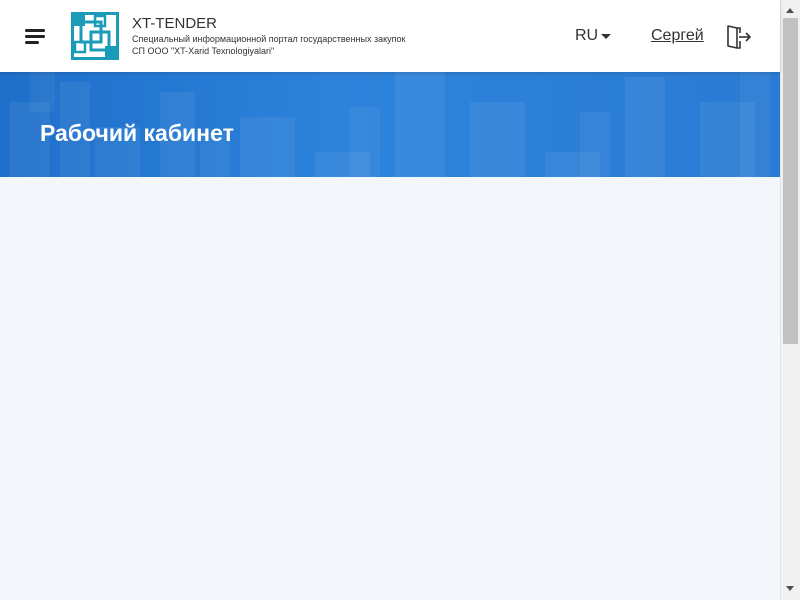 This screenshot has width=800, height=600. Describe the element at coordinates (790, 181) in the screenshot. I see `scrollbar-thumb` at that location.